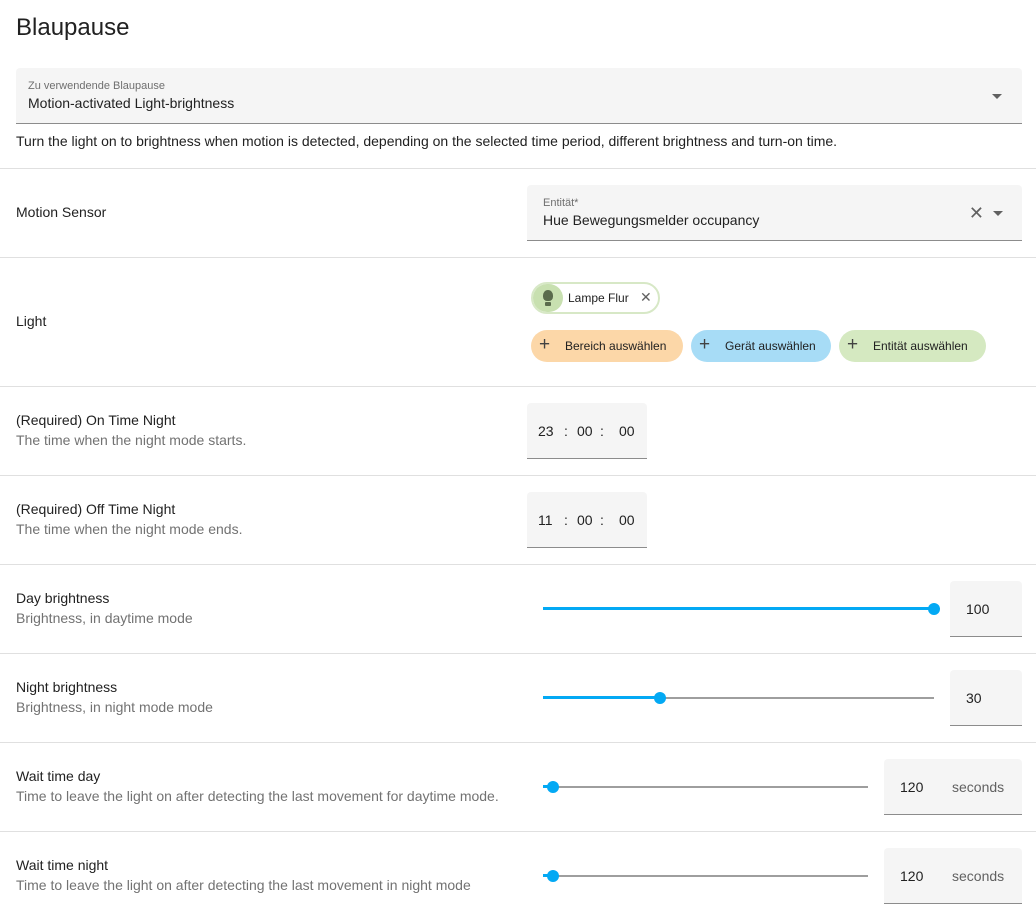 Image resolution: width=1036 pixels, height=915 pixels. I want to click on add-area-label: Bereich auswählen, so click(616, 346).